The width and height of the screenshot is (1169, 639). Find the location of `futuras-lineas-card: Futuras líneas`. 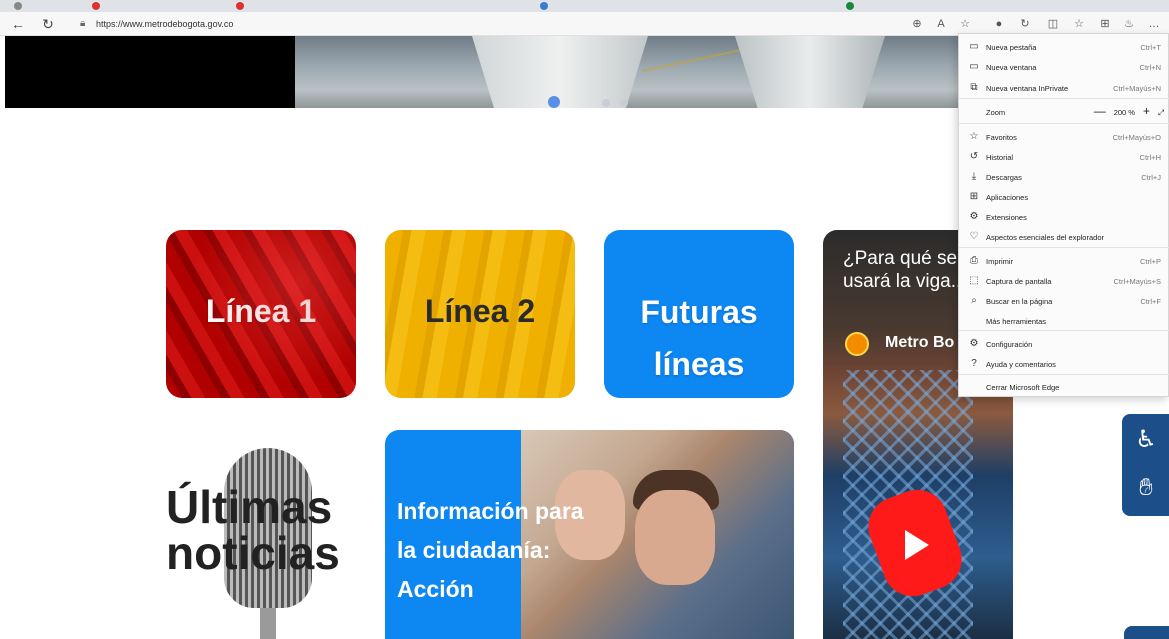

futuras-lineas-card: Futuras líneas is located at coordinates (699, 314).